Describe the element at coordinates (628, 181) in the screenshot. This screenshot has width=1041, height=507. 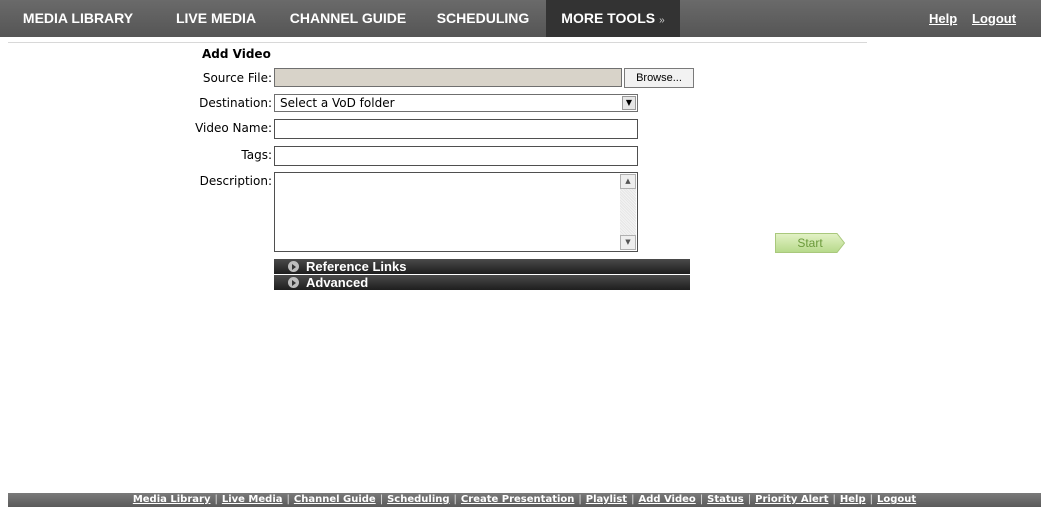
I see `scroll-up-icon: ▲` at that location.